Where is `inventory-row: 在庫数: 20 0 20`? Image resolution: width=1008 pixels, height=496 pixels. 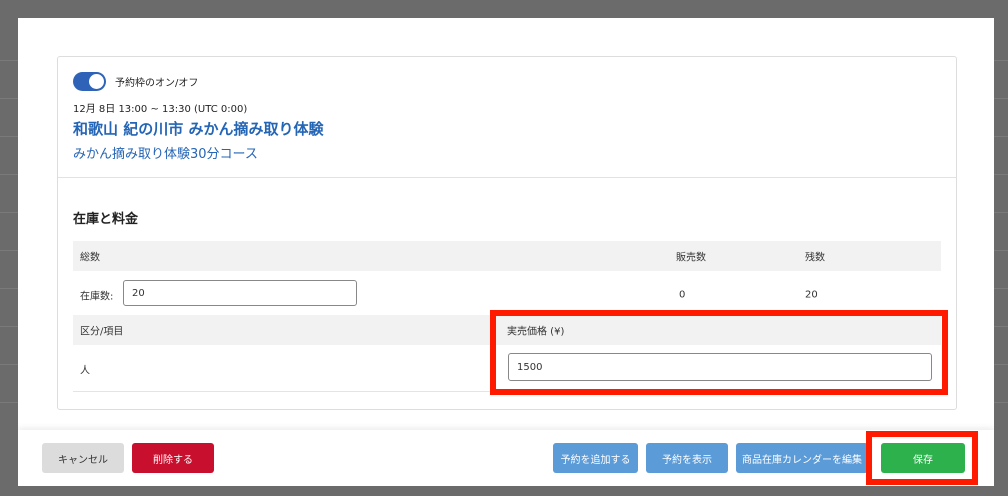 inventory-row: 在庫数: 20 0 20 is located at coordinates (507, 295).